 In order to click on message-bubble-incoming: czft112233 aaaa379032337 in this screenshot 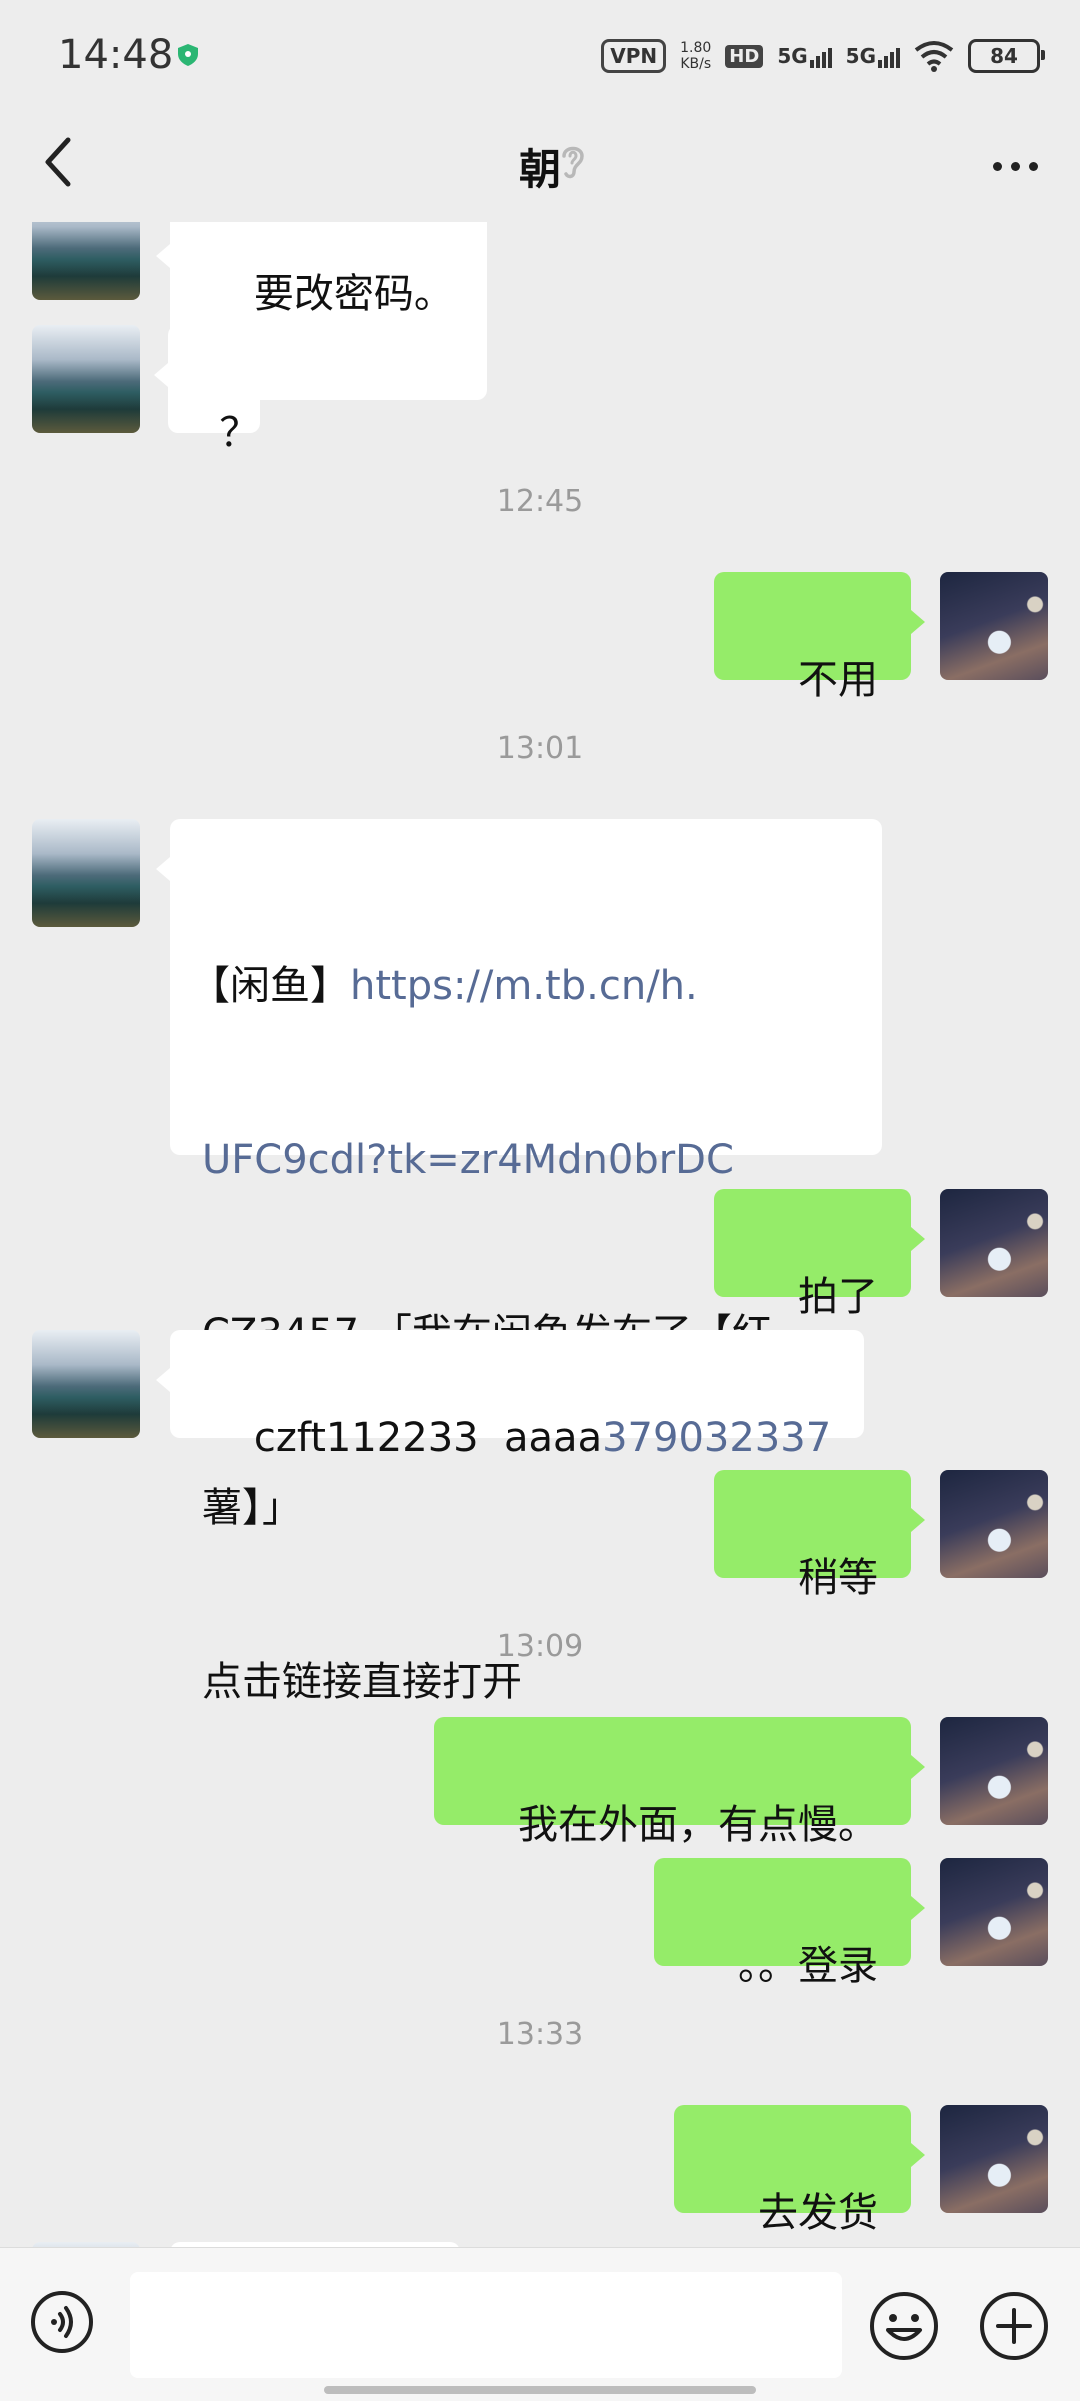, I will do `click(510, 1395)`.